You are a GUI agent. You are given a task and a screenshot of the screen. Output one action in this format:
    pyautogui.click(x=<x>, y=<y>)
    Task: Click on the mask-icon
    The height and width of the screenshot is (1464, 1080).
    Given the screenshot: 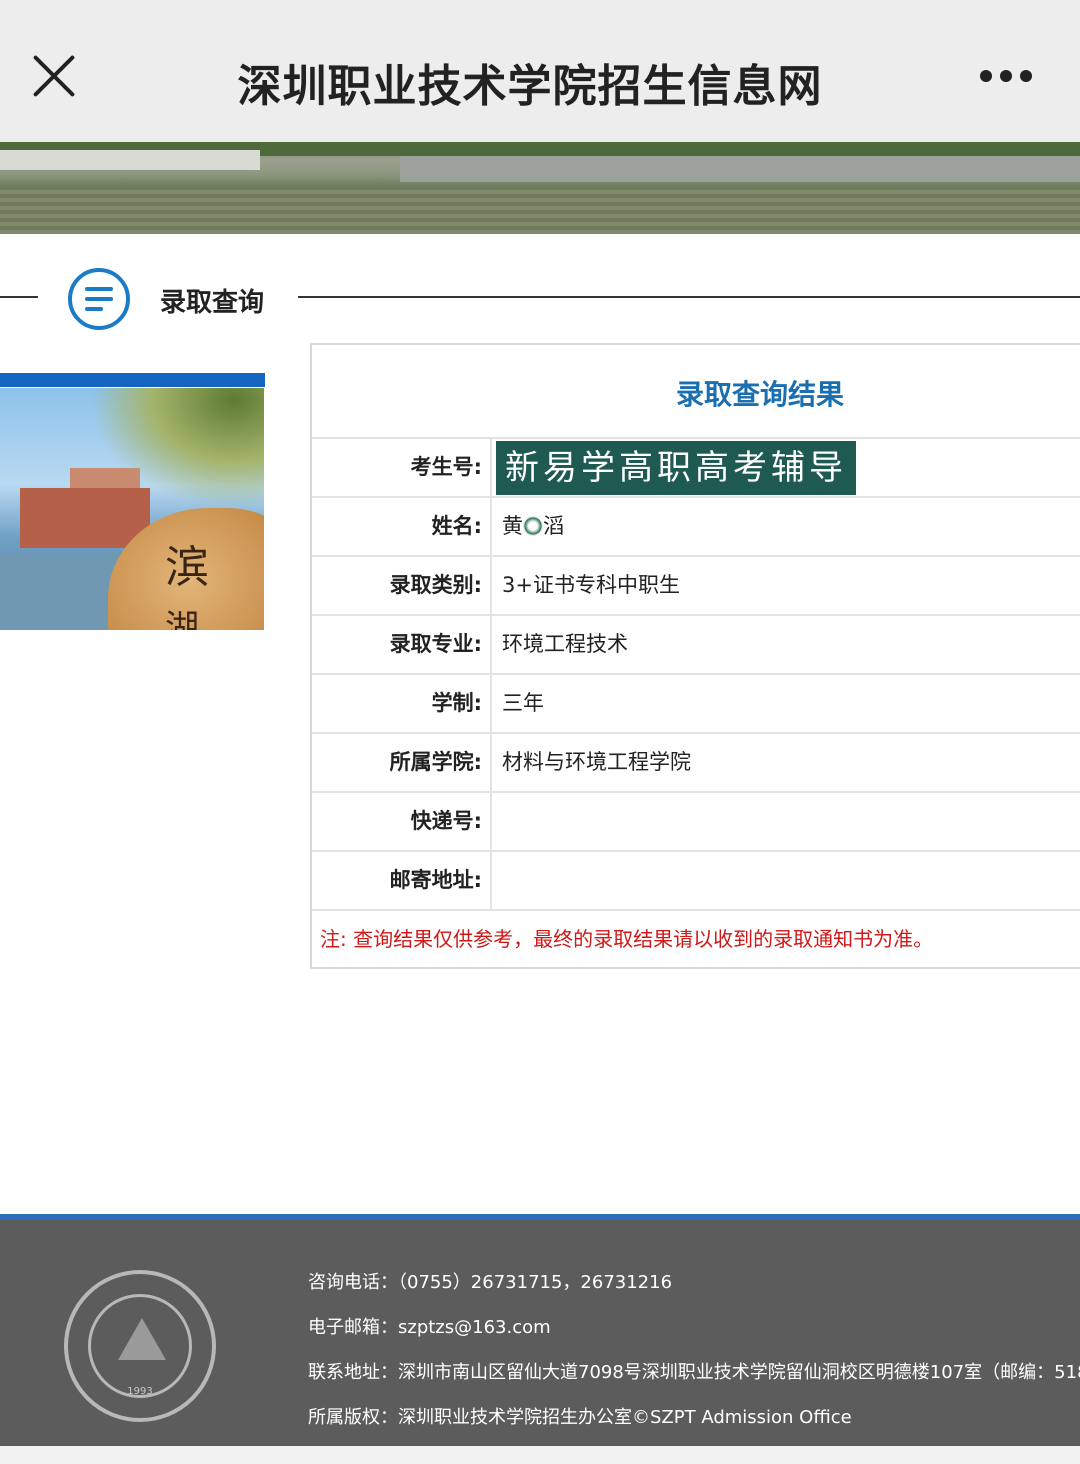 What is the action you would take?
    pyautogui.click(x=533, y=526)
    